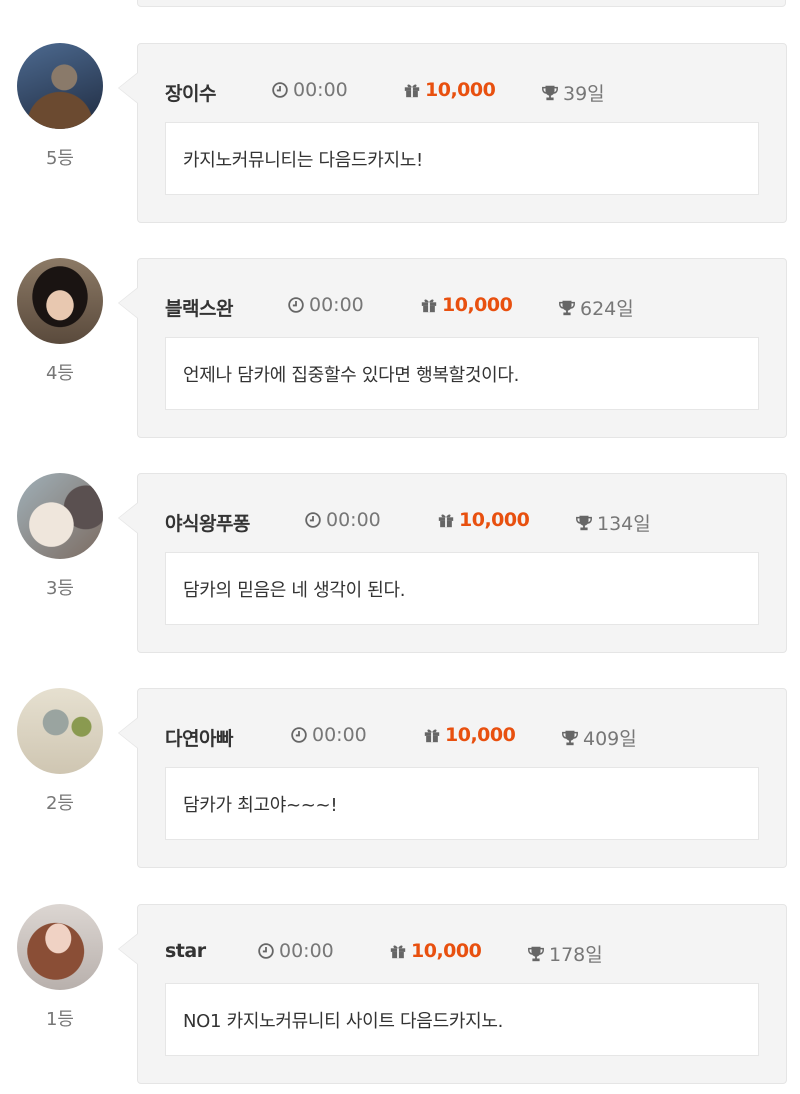  Describe the element at coordinates (59, 1019) in the screenshot. I see `rank-label: 1등` at that location.